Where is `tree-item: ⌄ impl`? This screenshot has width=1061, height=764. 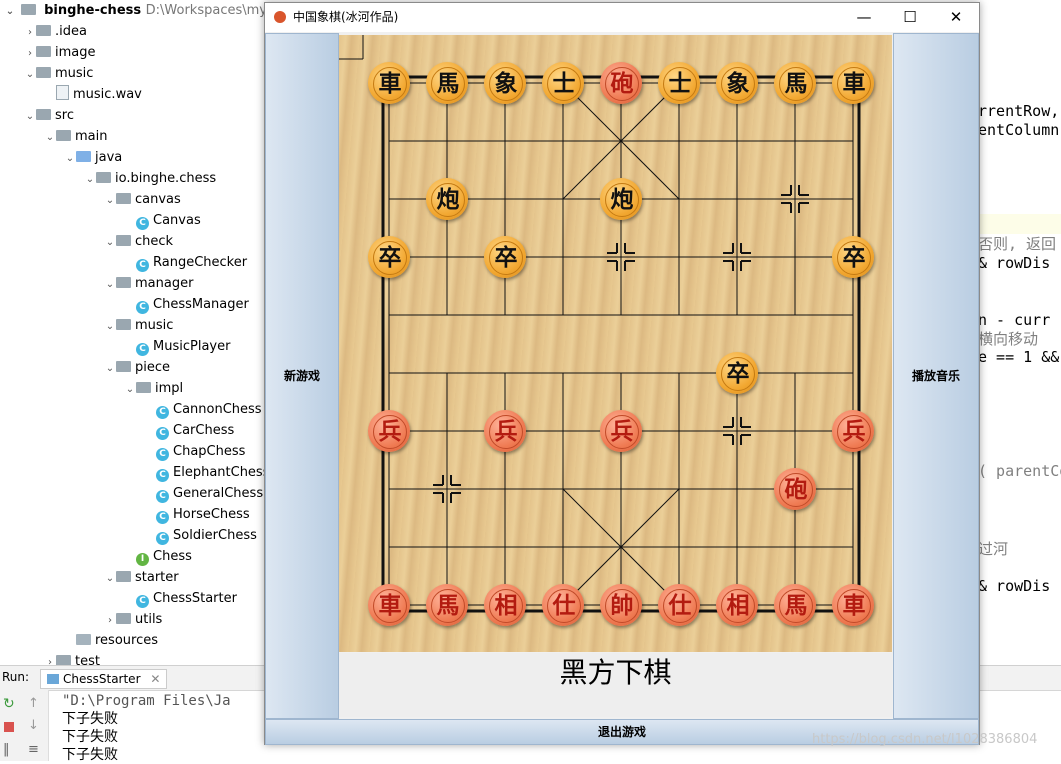 tree-item: ⌄ impl is located at coordinates (153, 388).